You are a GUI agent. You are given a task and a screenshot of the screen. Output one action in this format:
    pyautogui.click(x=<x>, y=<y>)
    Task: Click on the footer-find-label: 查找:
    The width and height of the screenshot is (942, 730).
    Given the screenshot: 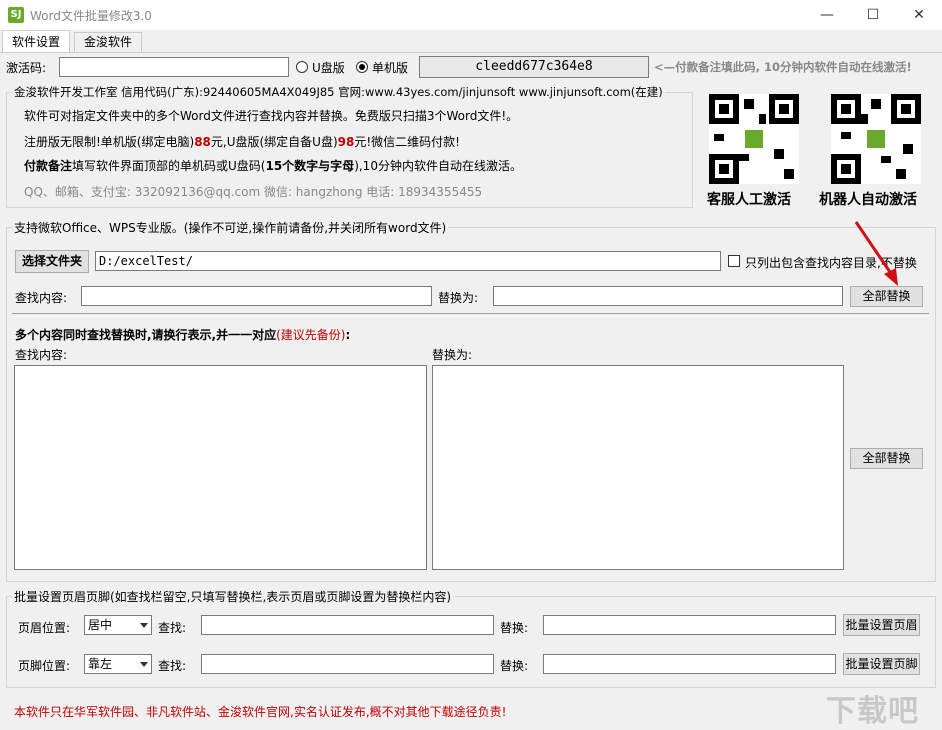 What is the action you would take?
    pyautogui.click(x=172, y=666)
    